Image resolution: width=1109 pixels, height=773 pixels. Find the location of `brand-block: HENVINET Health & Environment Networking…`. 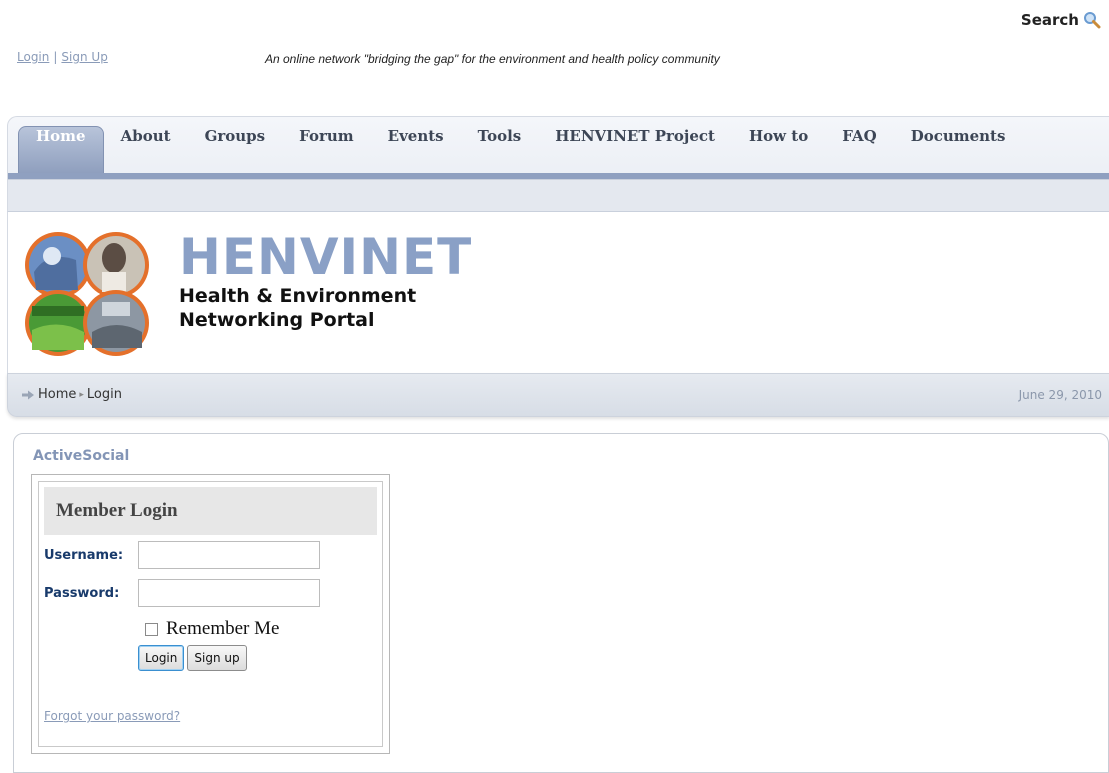

brand-block: HENVINET Health & Environment Networking… is located at coordinates (325, 281).